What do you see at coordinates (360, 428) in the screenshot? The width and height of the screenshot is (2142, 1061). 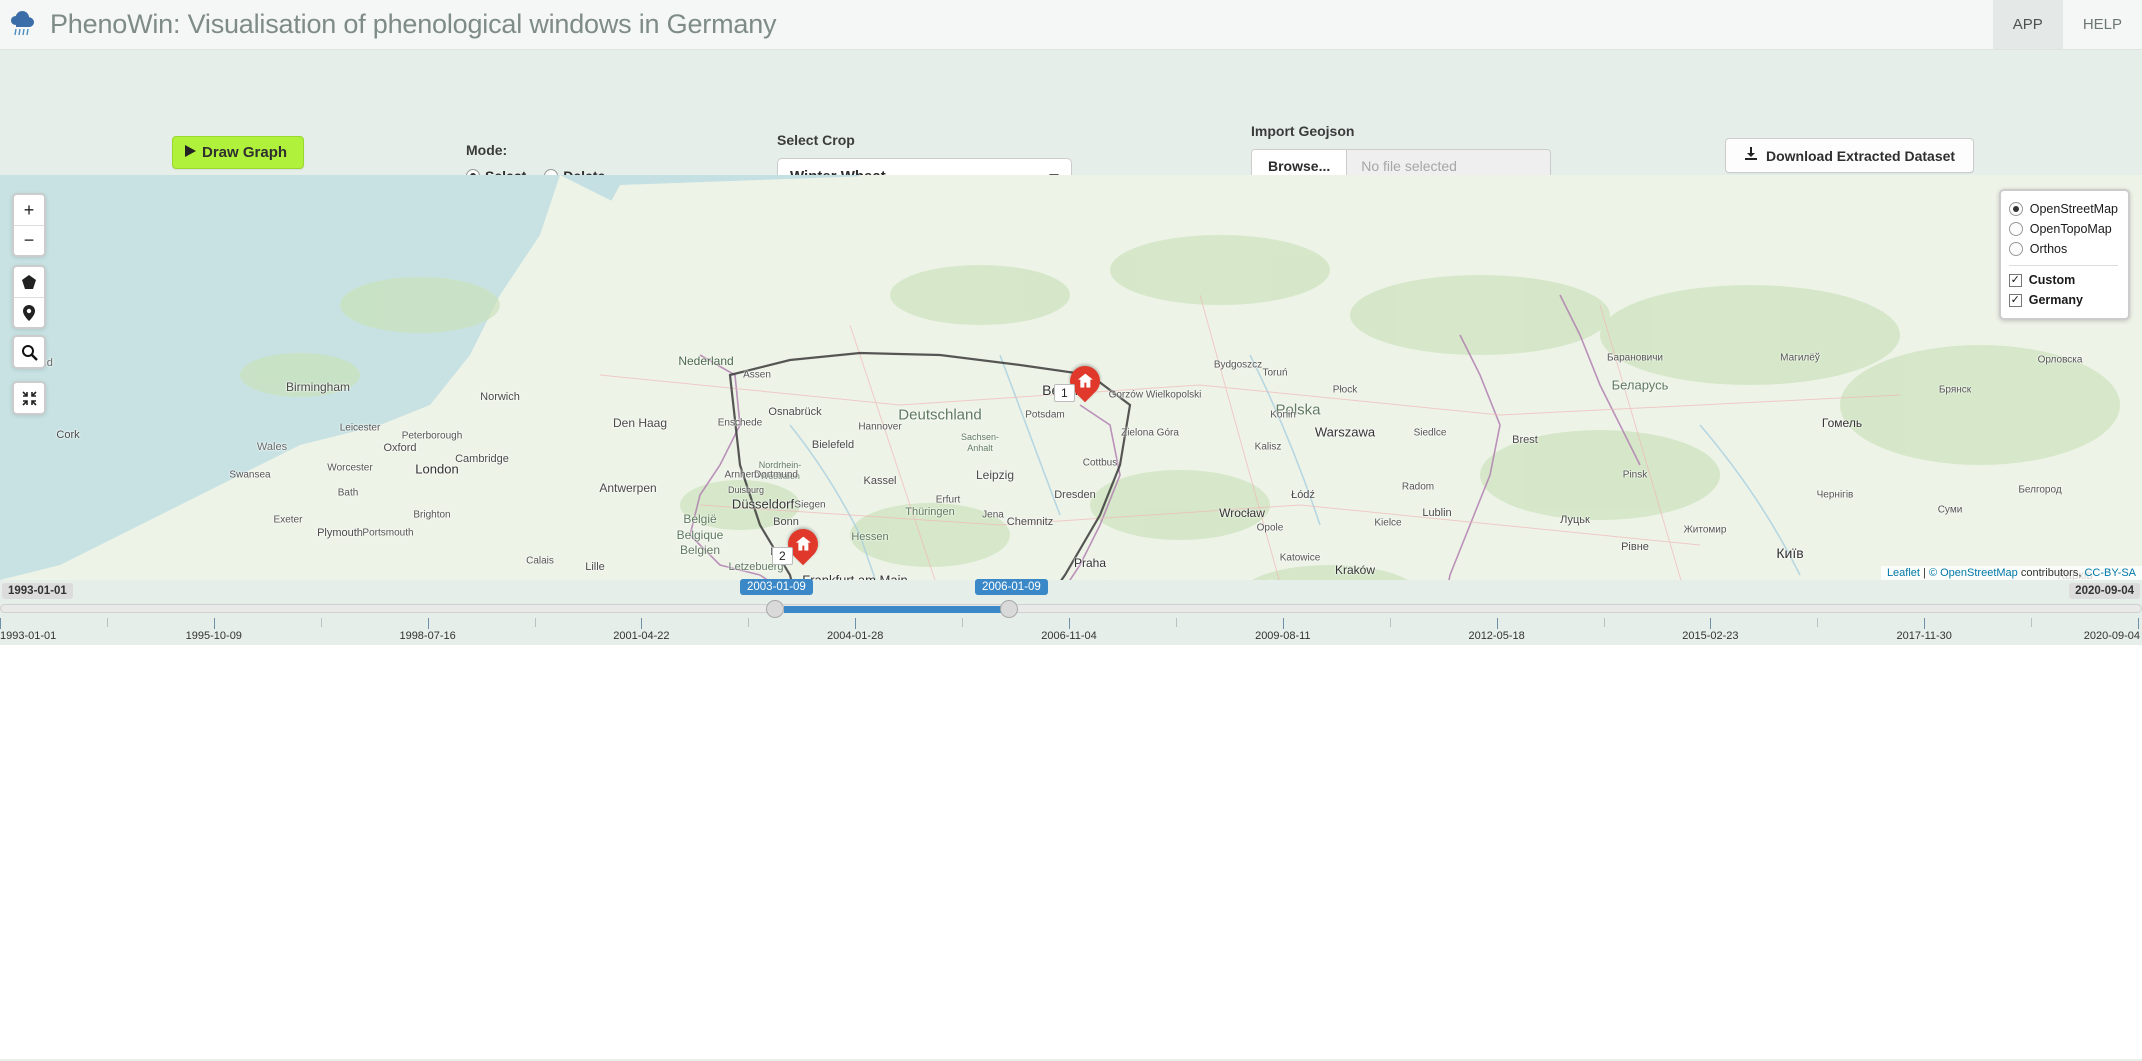 I see `map-label: Leicester` at bounding box center [360, 428].